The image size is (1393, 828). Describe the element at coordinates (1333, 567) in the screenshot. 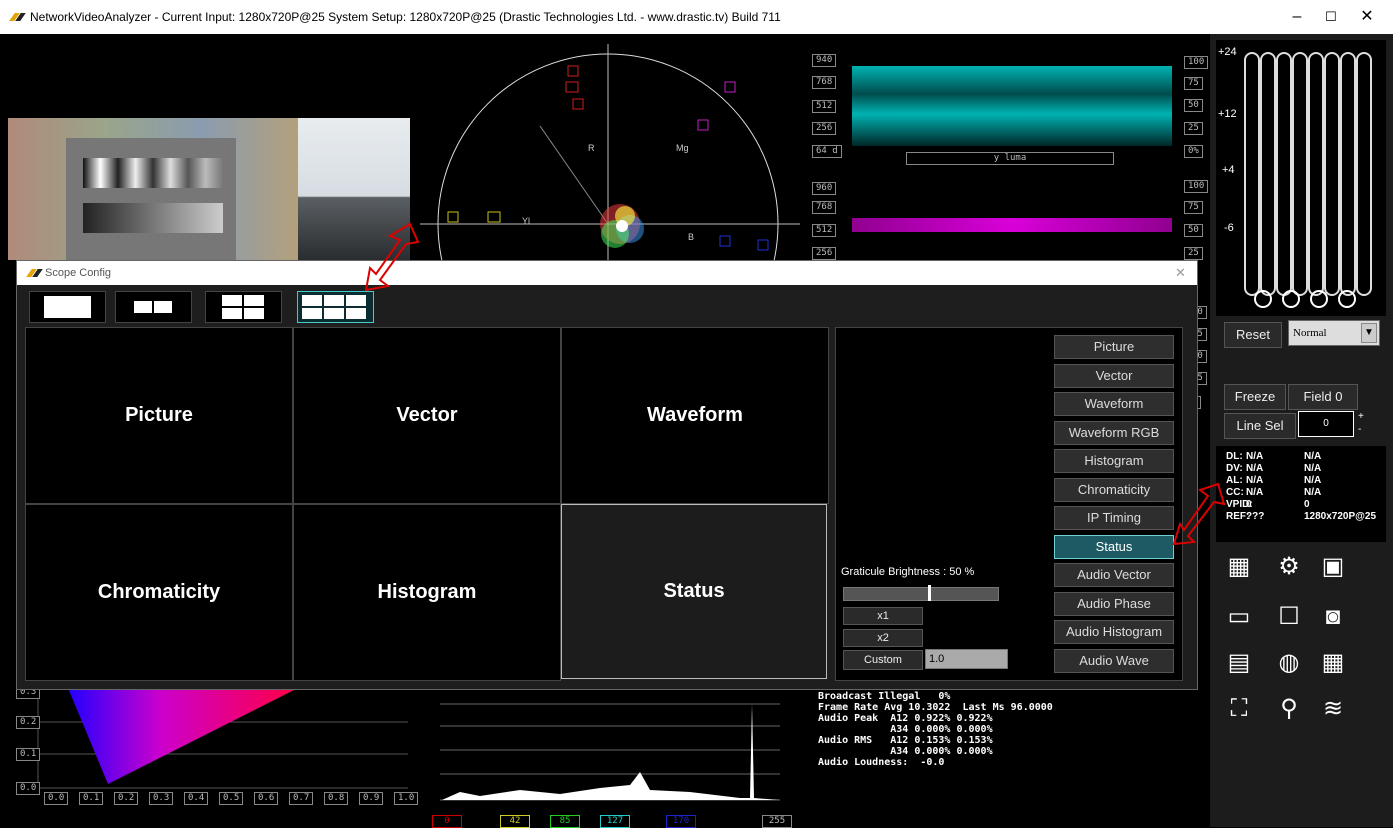

I see `stream-output-icon: ▣` at that location.